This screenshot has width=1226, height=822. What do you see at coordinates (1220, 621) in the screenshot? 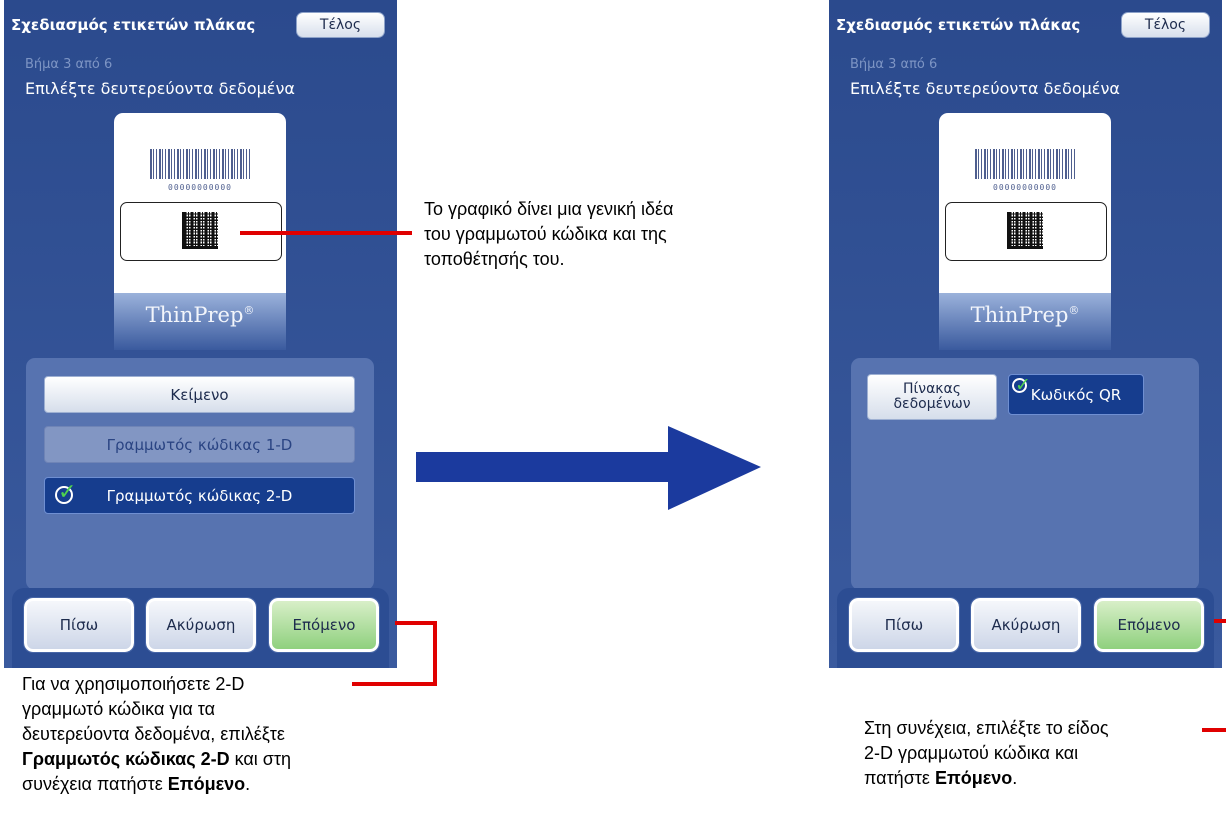
I see `callout-line-right-next` at bounding box center [1220, 621].